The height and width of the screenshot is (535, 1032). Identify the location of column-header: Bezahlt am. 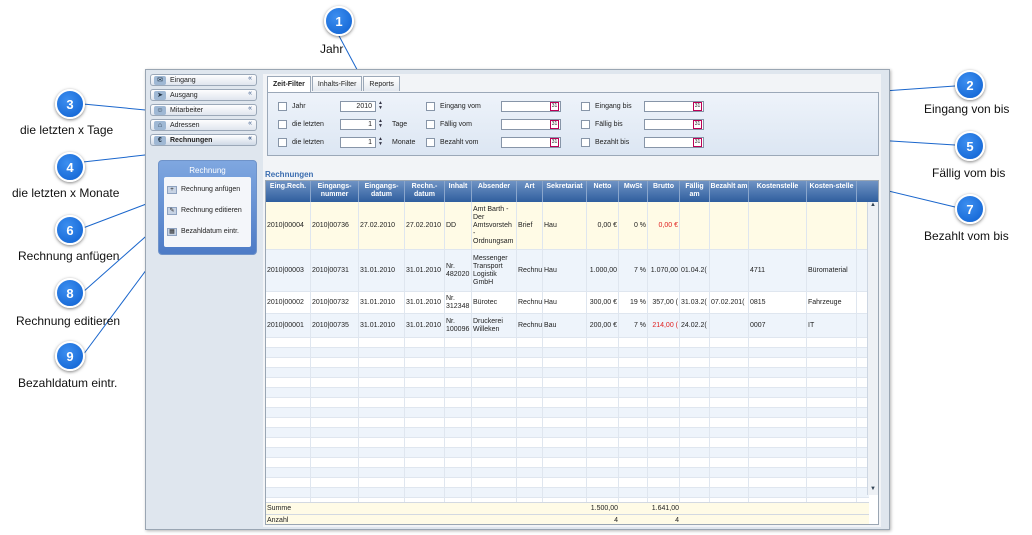
(729, 191).